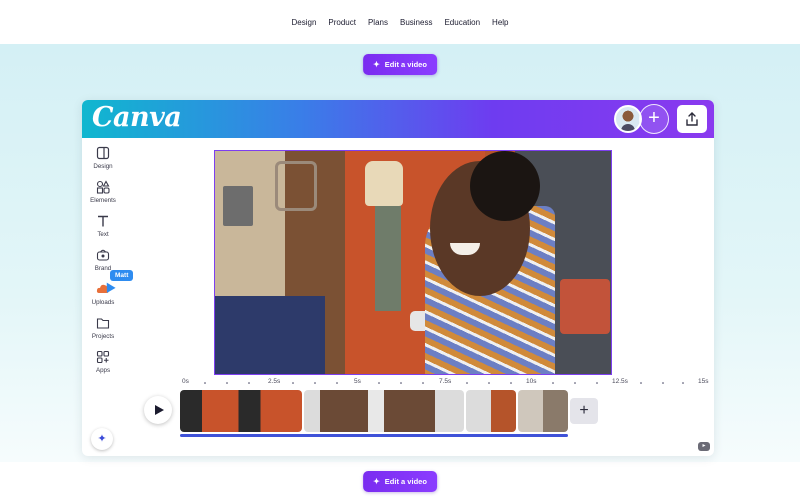  I want to click on play-button, so click(158, 410).